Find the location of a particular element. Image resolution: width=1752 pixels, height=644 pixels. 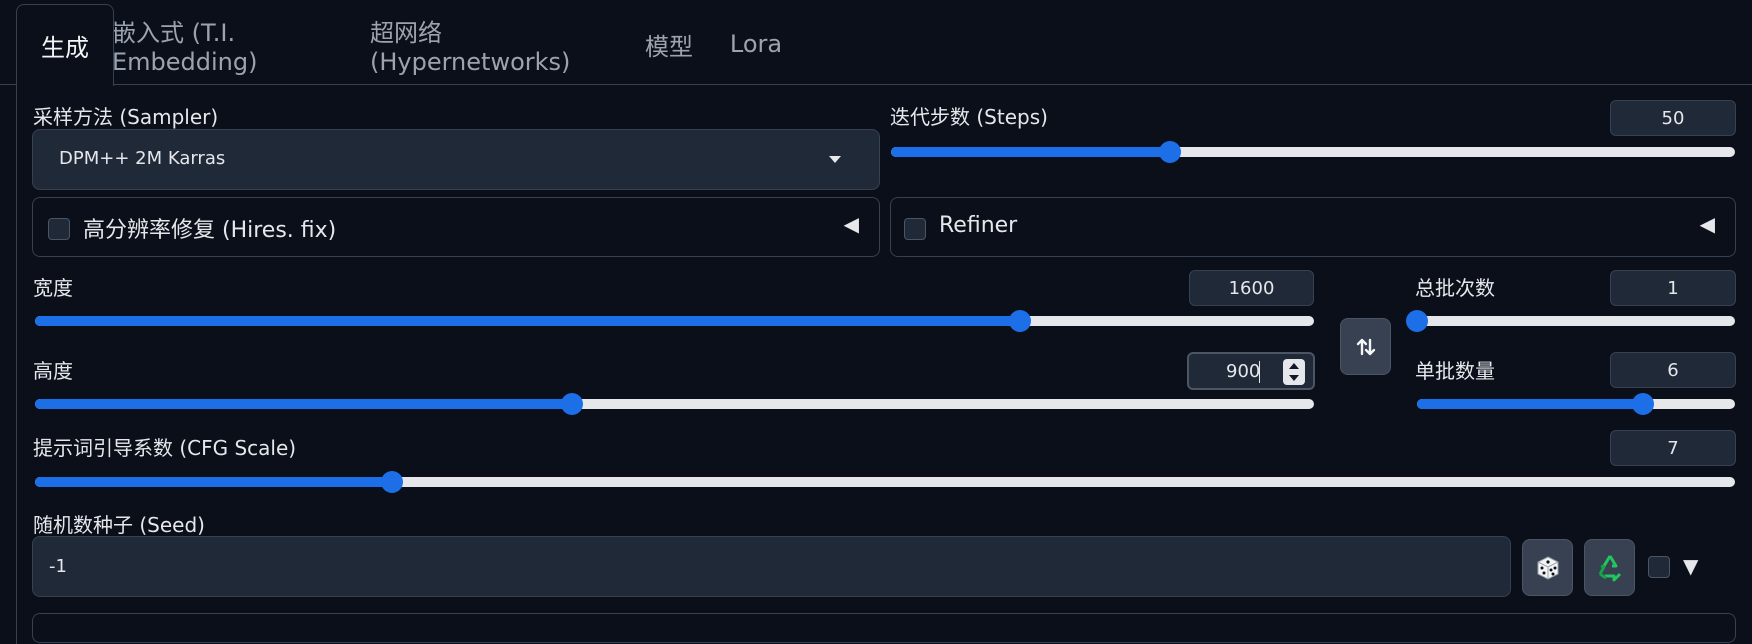

tab-embedding: 嵌入式 (T.I. Embedding) is located at coordinates (232, 44).